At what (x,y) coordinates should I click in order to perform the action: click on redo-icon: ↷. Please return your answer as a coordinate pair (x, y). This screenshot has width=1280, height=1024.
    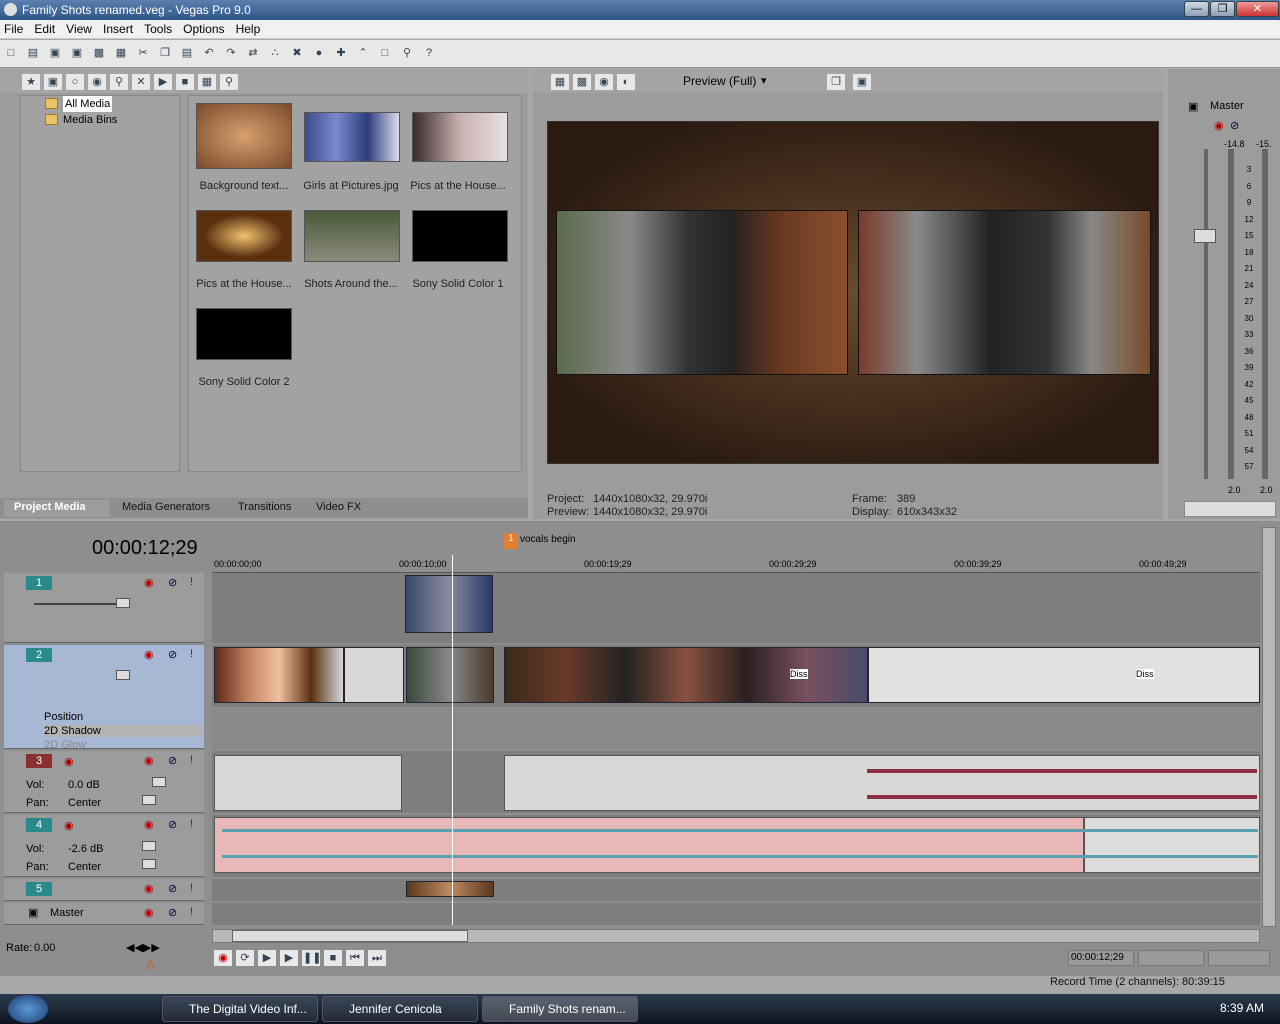
    Looking at the image, I should click on (231, 53).